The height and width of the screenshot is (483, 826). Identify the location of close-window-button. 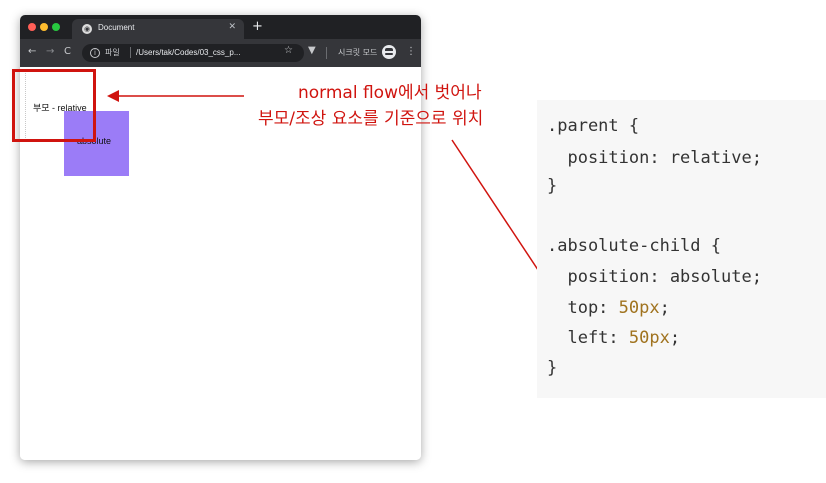
(32, 27).